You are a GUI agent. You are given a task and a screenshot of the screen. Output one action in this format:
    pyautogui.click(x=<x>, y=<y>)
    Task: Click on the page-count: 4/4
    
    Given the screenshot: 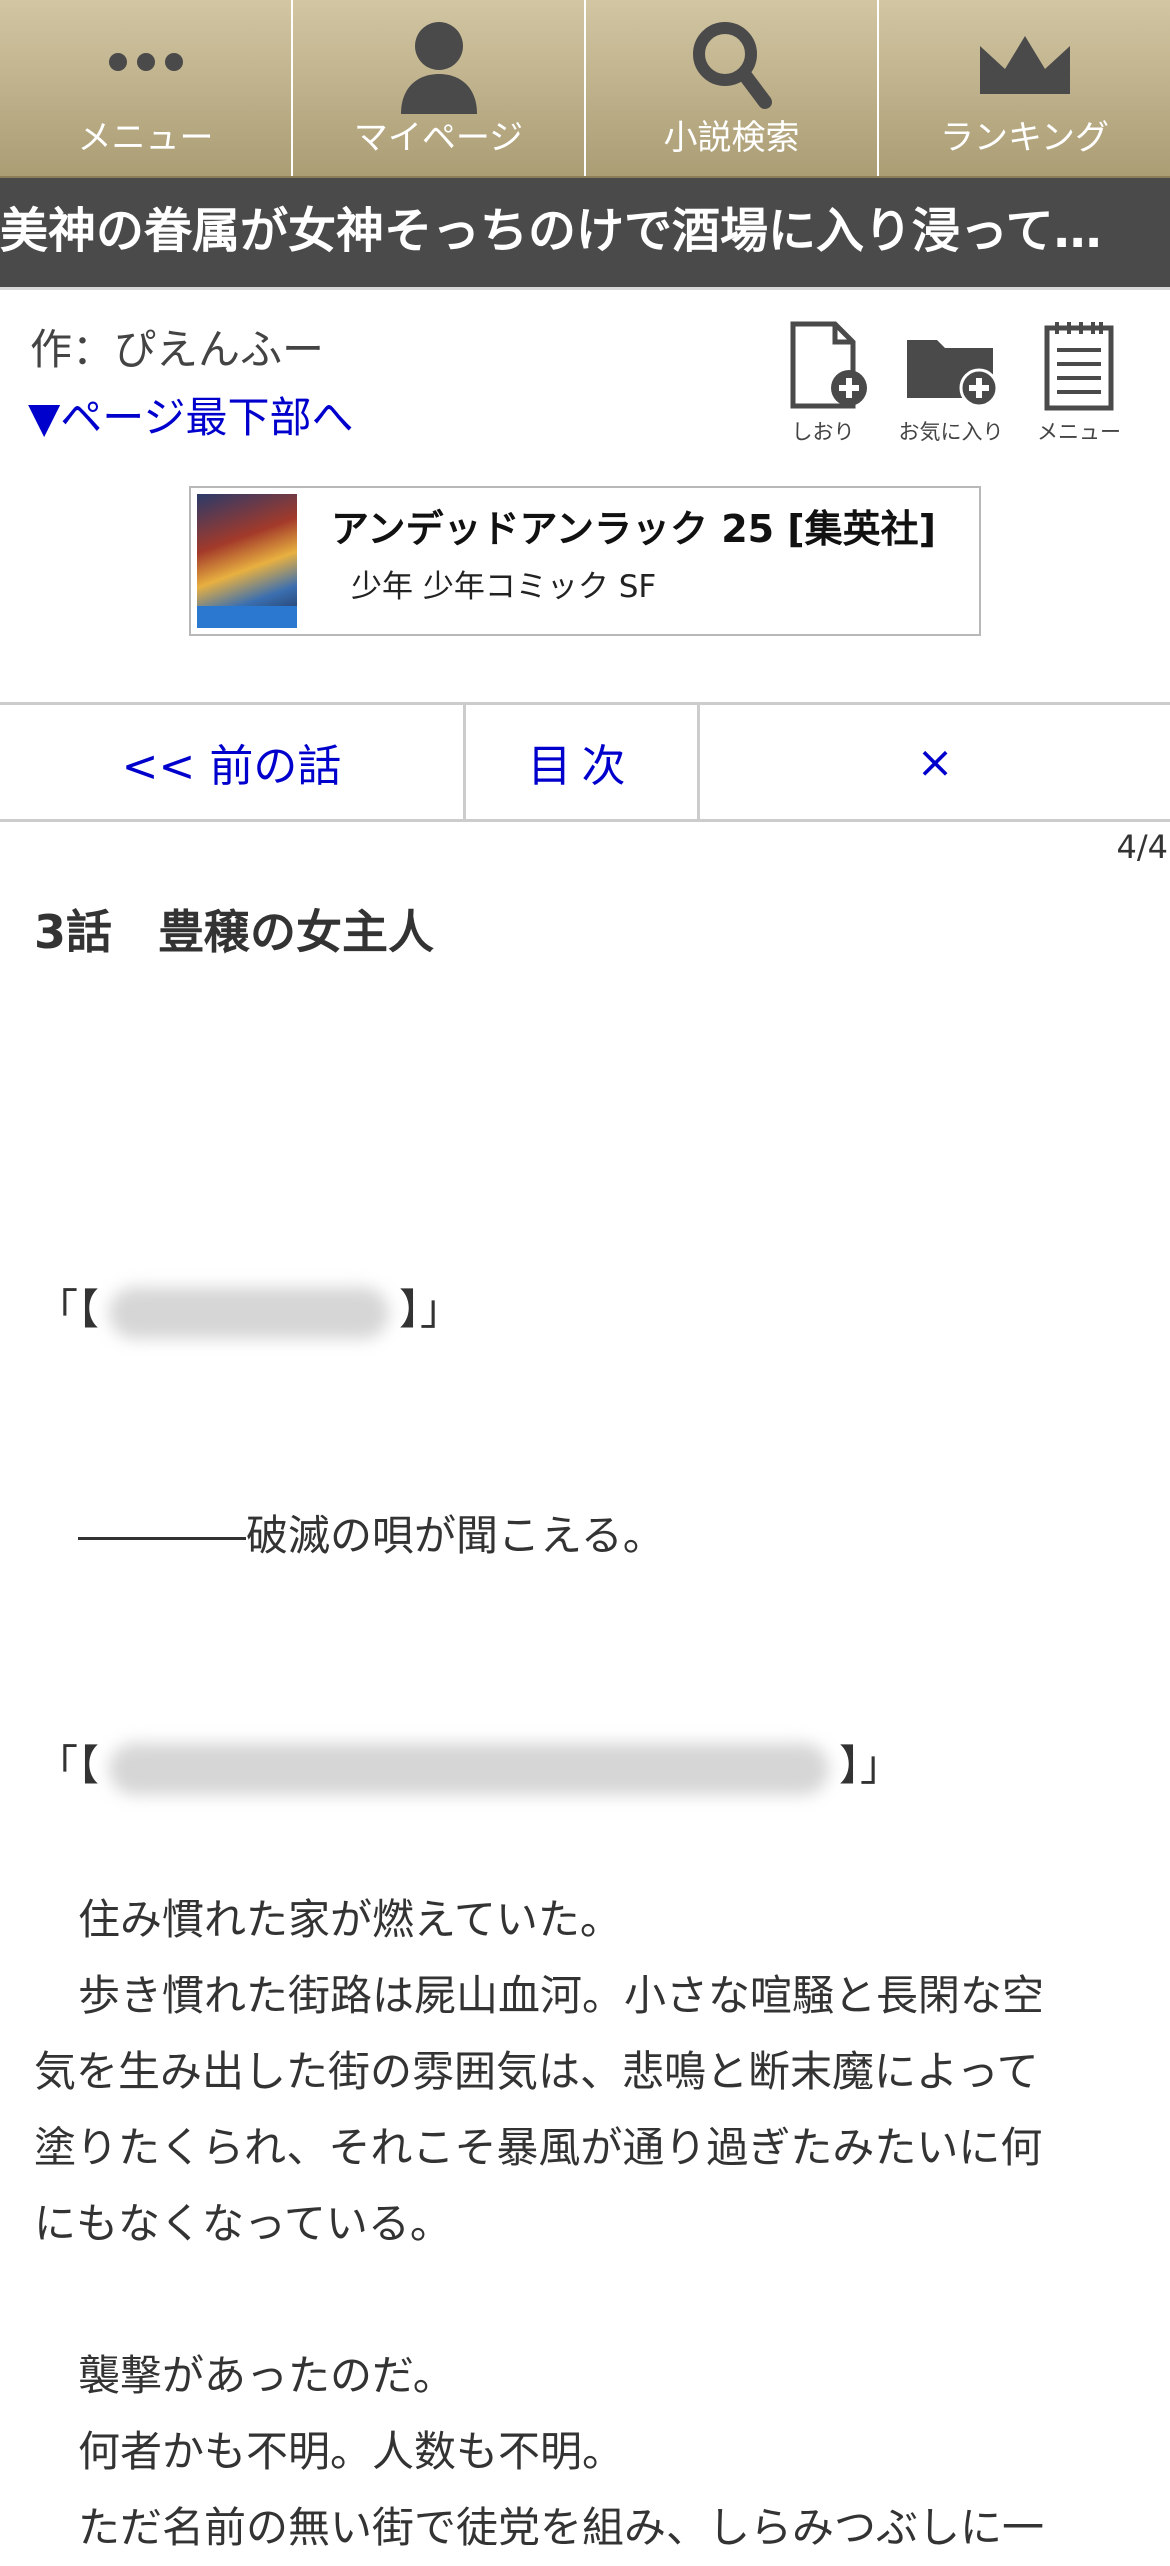 What is the action you would take?
    pyautogui.click(x=1142, y=847)
    